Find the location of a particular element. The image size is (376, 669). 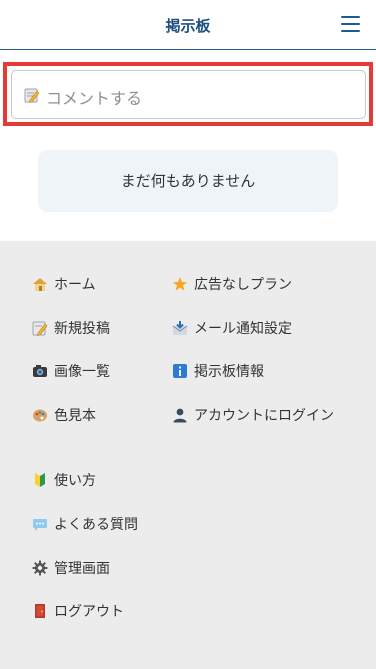

footer-item-label: 色見本 is located at coordinates (75, 416).